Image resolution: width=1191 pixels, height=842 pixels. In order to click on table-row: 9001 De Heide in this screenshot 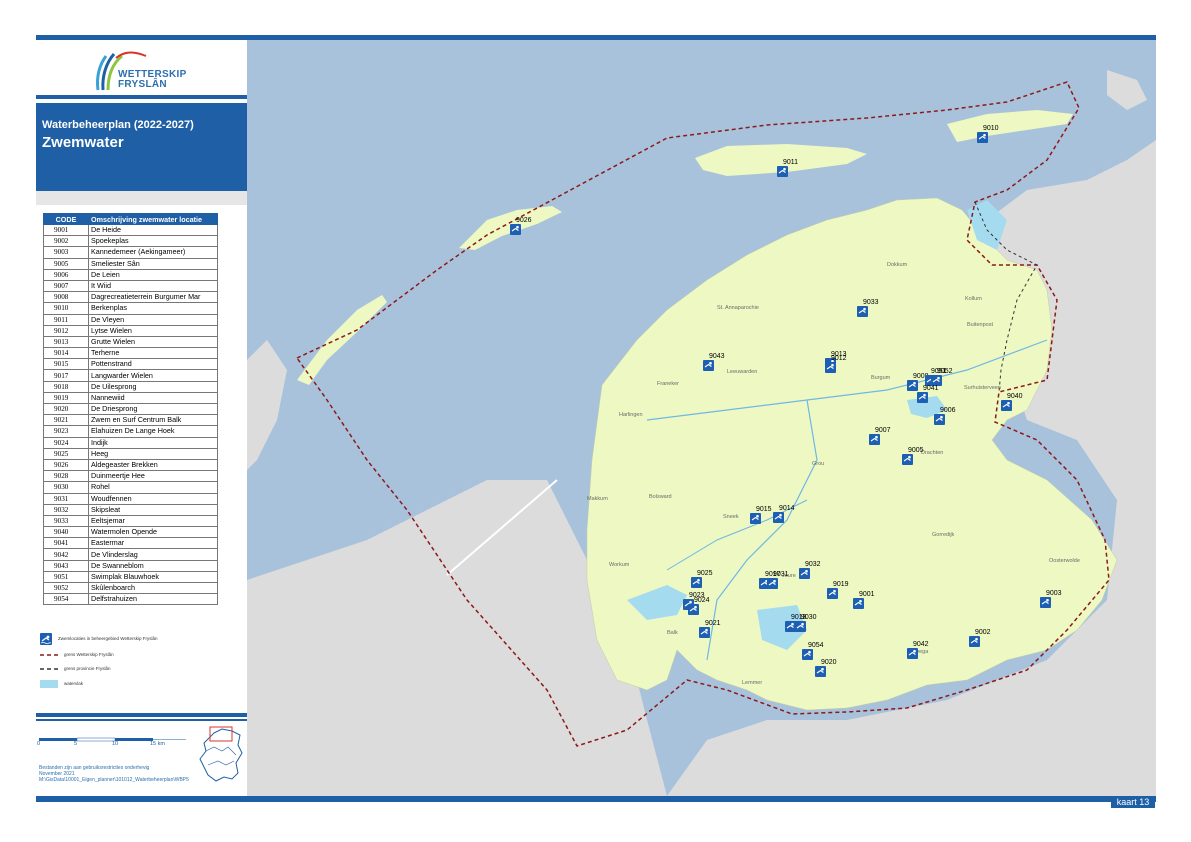, I will do `click(130, 230)`.